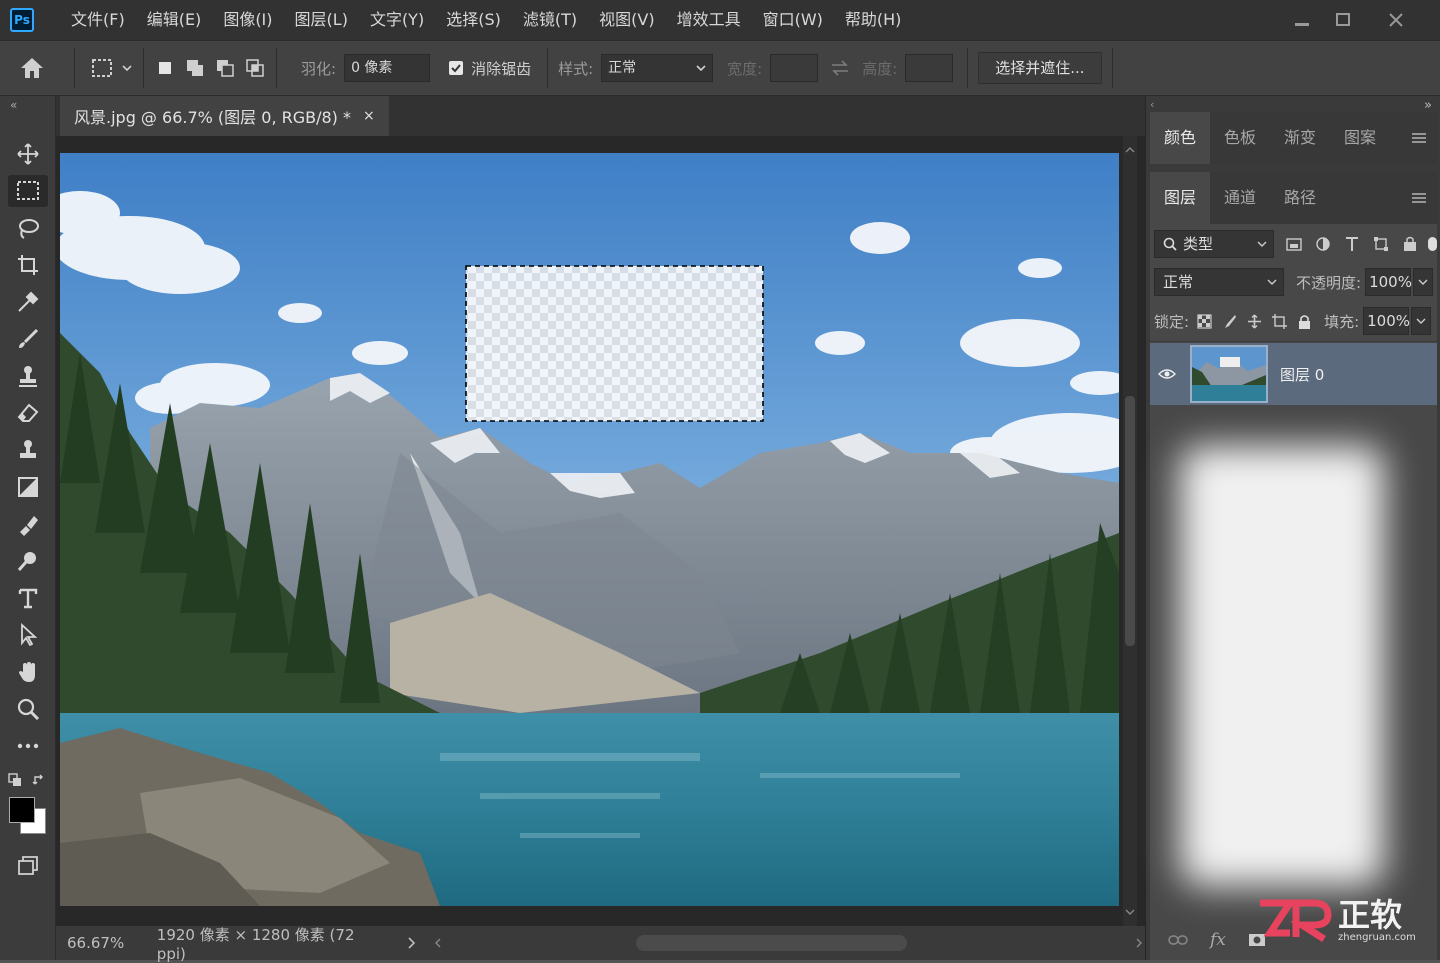  I want to click on menu-filter: 滤镜(T), so click(550, 20).